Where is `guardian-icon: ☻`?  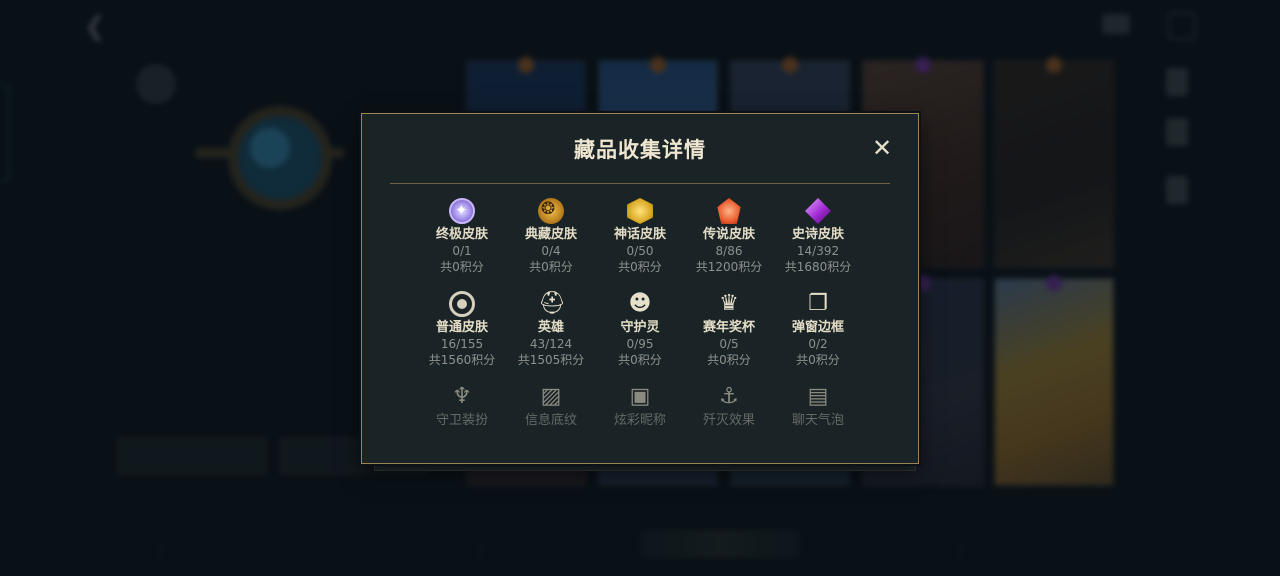 guardian-icon: ☻ is located at coordinates (640, 303).